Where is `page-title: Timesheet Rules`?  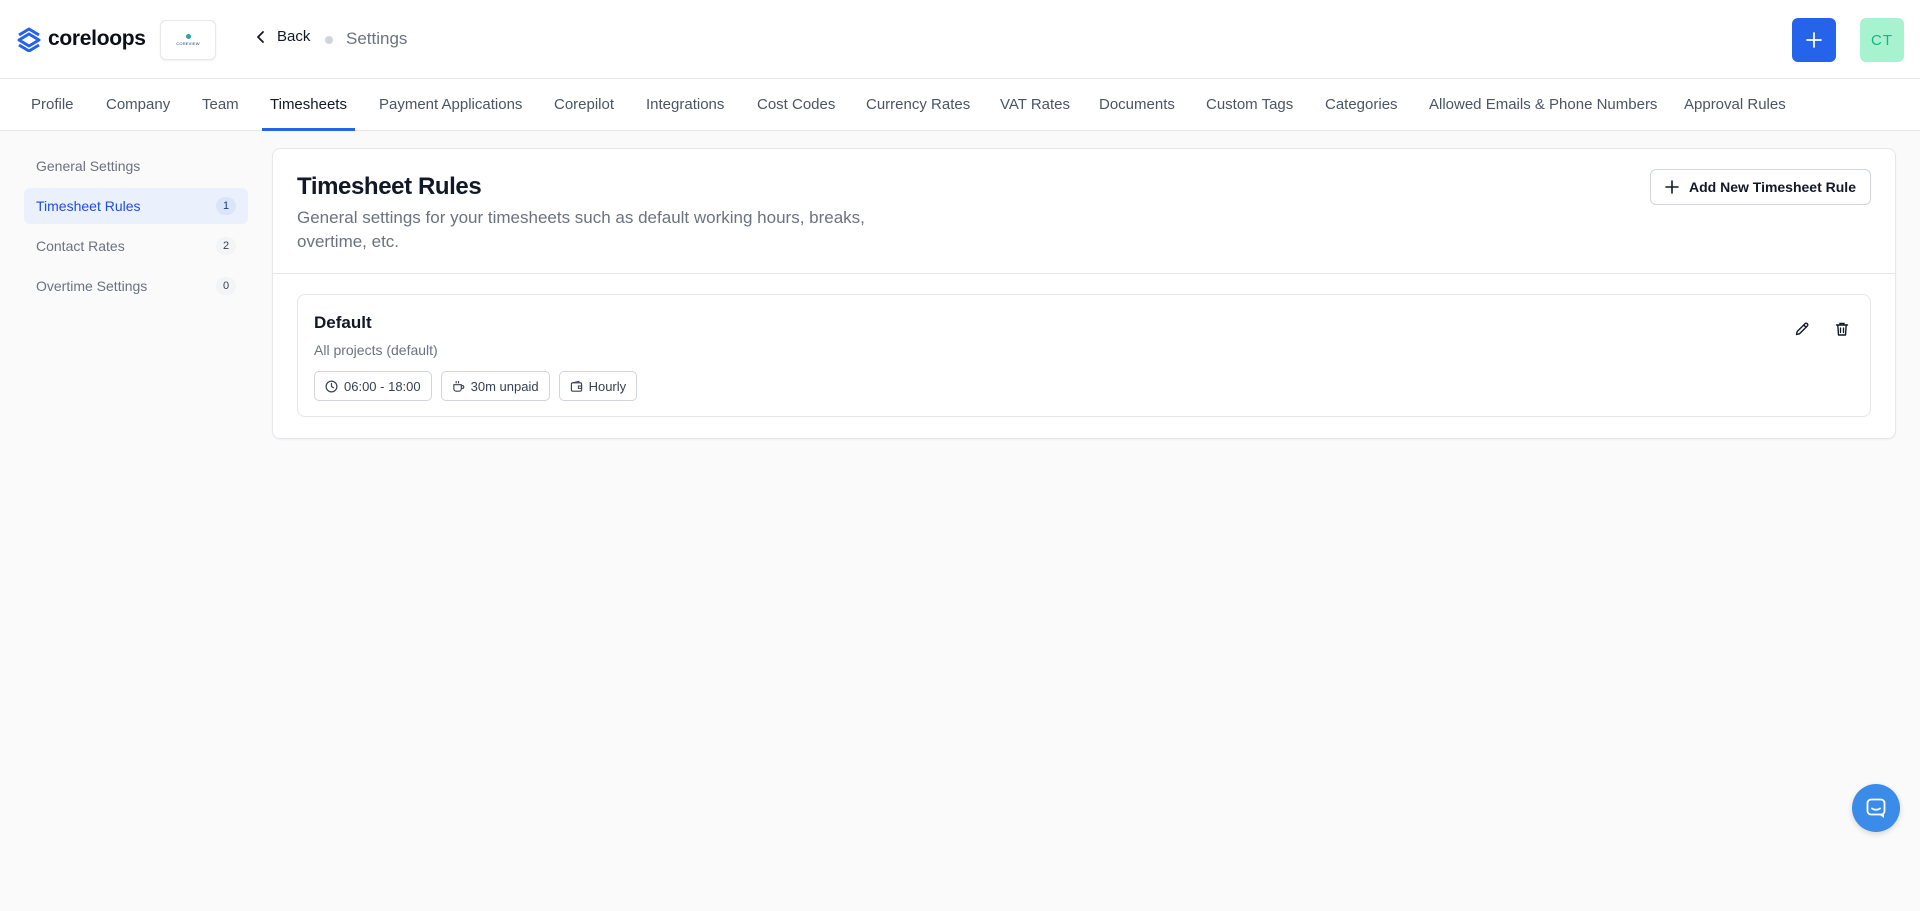 page-title: Timesheet Rules is located at coordinates (389, 186).